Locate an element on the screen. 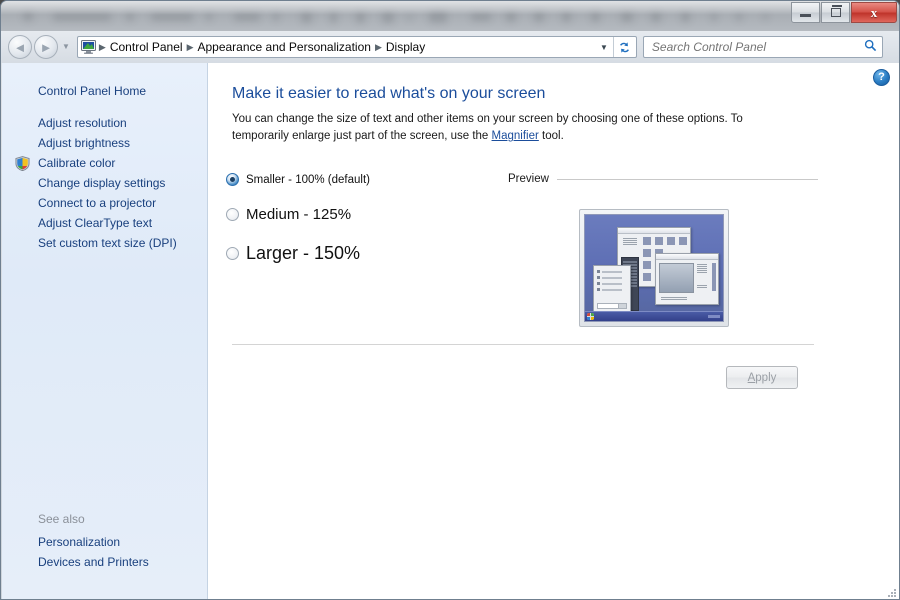  preview-header: Preview is located at coordinates (663, 179).